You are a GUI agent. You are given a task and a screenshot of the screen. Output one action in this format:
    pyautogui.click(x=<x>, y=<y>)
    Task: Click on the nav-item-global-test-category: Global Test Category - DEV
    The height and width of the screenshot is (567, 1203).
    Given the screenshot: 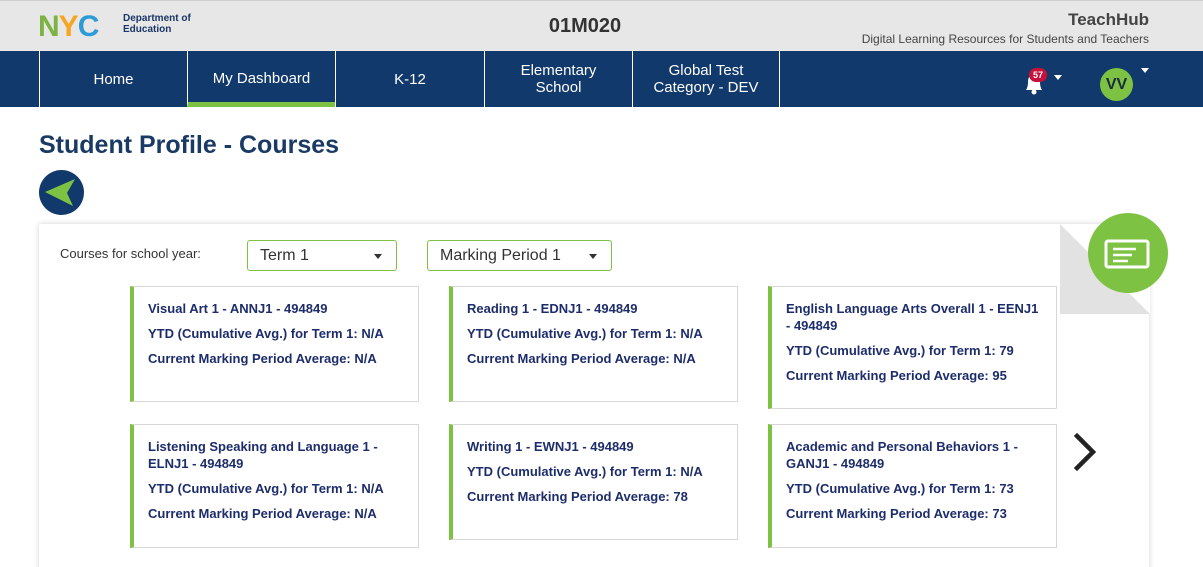 What is the action you would take?
    pyautogui.click(x=706, y=79)
    